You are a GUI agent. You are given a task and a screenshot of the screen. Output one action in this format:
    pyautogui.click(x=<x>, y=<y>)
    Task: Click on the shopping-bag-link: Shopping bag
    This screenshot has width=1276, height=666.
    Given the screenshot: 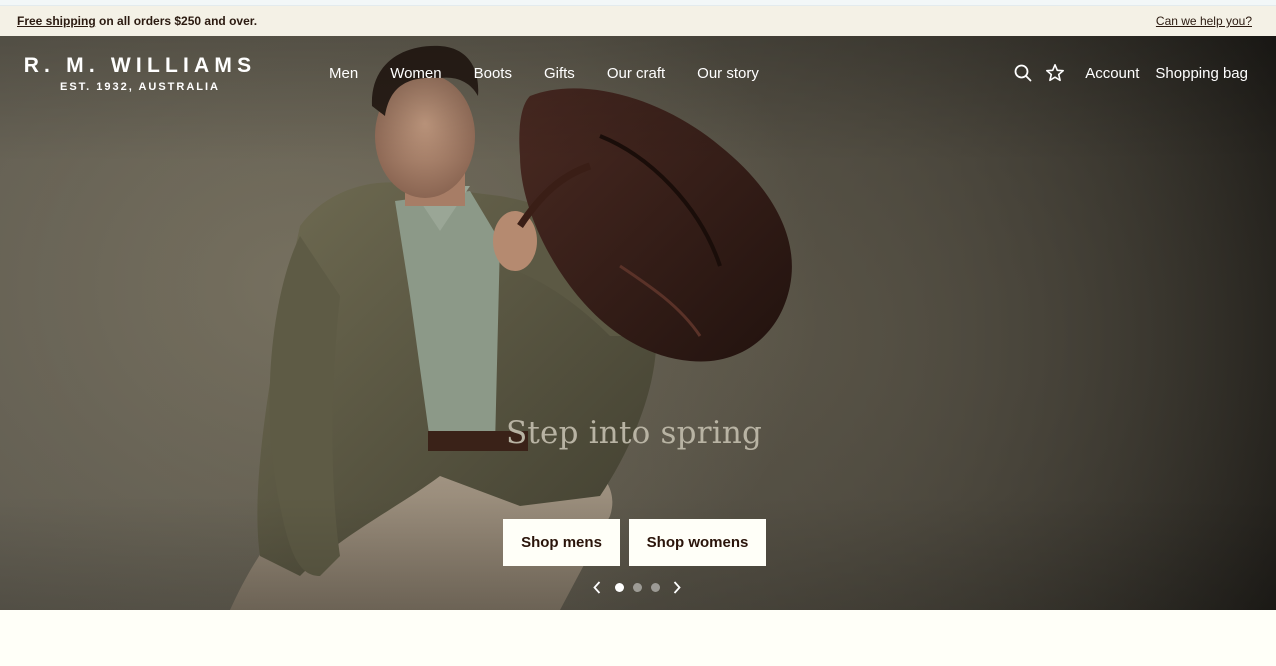 What is the action you would take?
    pyautogui.click(x=1201, y=73)
    